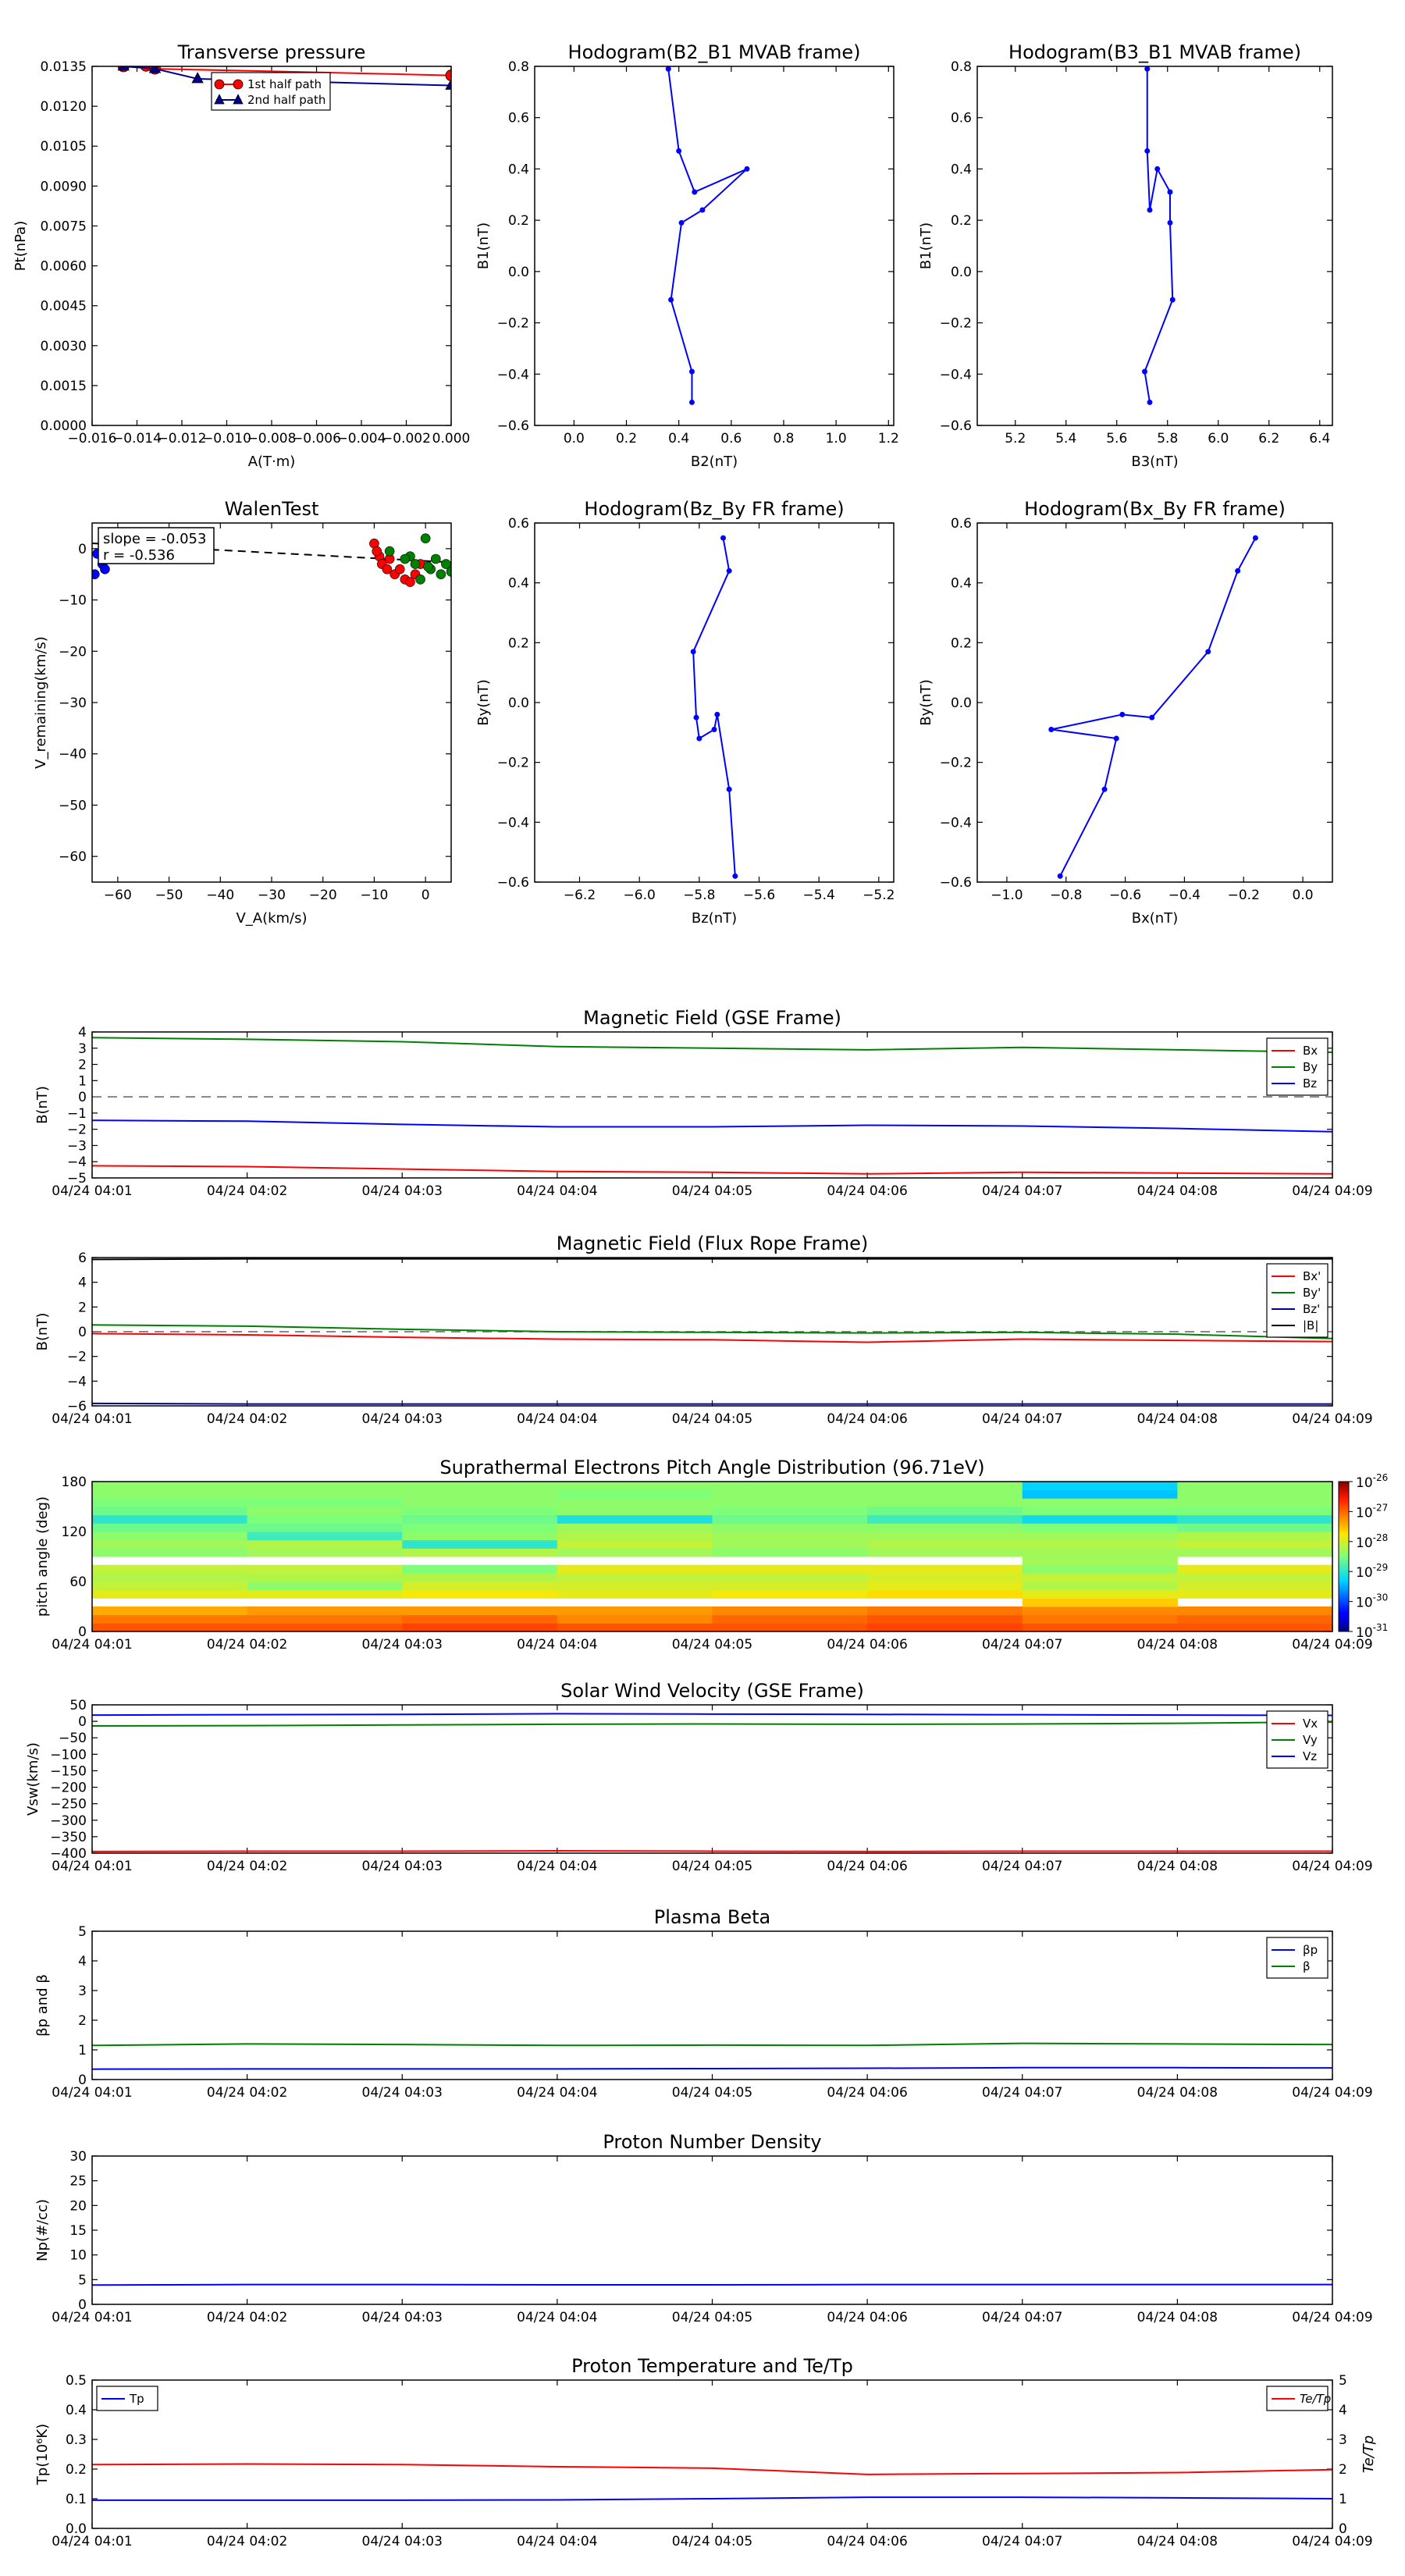  I want to click on x-tick-label: 04/24 04:03, so click(403, 2093).